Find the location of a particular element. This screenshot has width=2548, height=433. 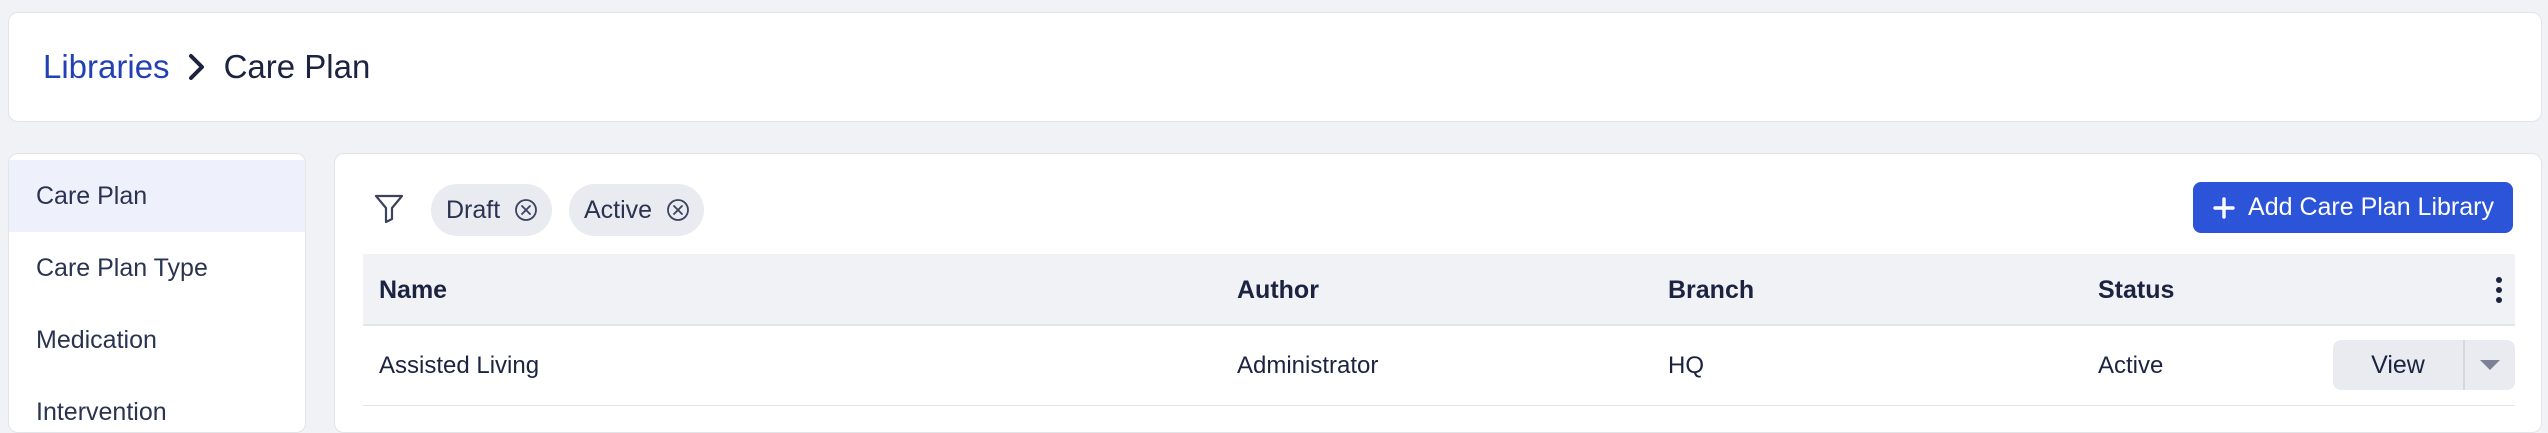

page-title: Care Plan is located at coordinates (297, 66).